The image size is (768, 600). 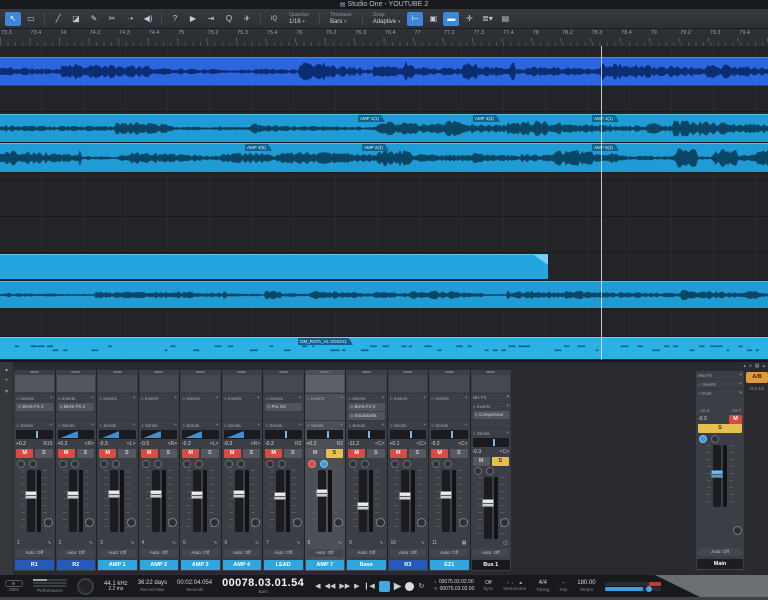 I want to click on pin-icon: ▴, so click(x=763, y=366).